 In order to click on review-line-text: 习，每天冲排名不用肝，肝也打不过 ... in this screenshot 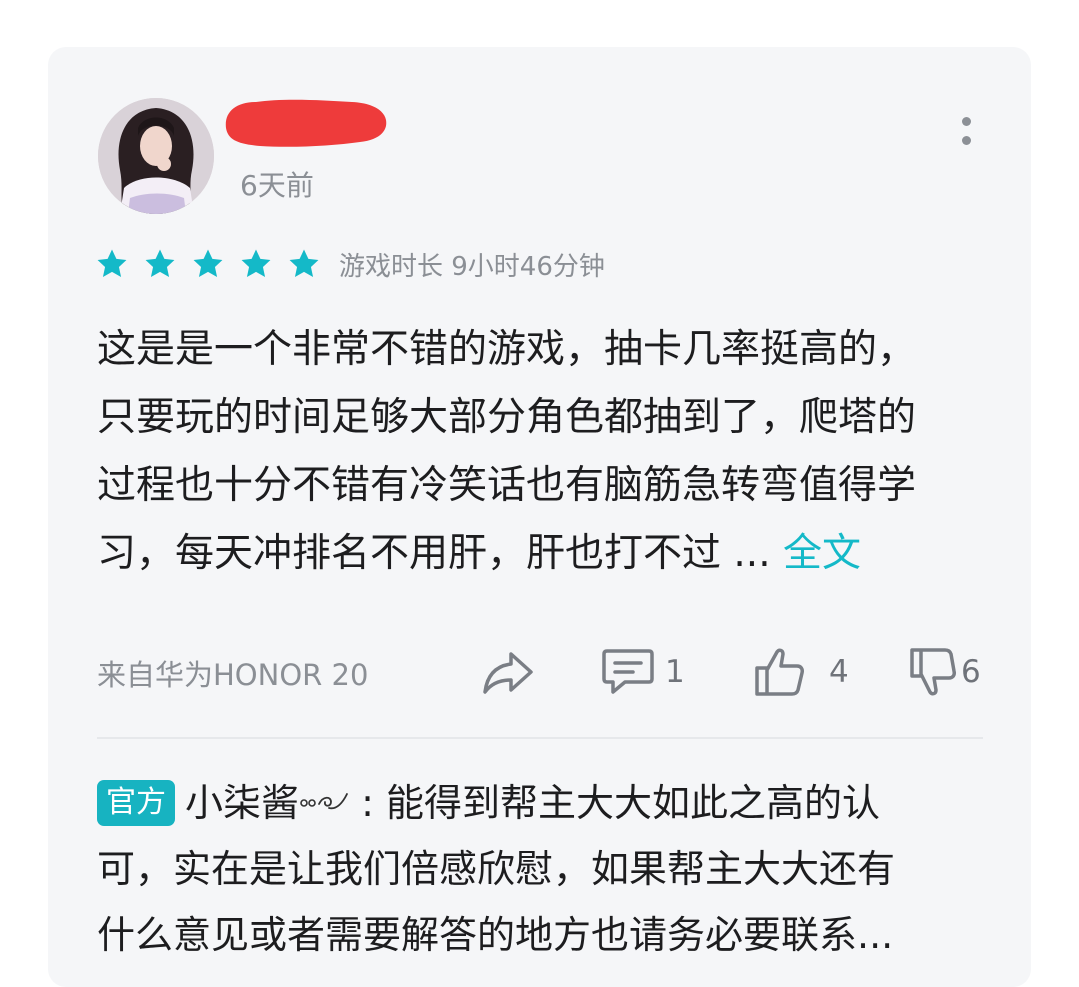, I will do `click(434, 553)`.